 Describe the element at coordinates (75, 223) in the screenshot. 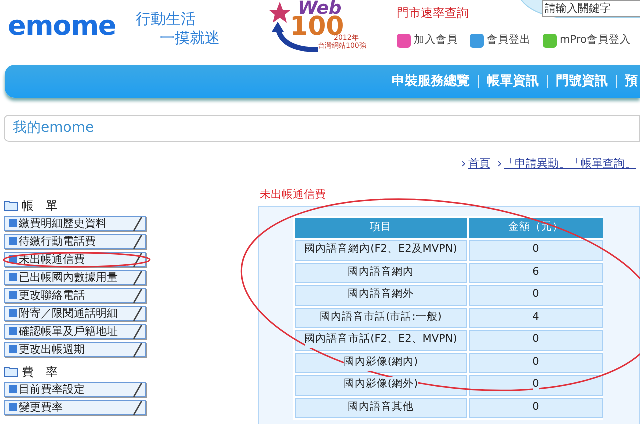

I see `sidebar-item: 繳費明細歷史資料` at that location.